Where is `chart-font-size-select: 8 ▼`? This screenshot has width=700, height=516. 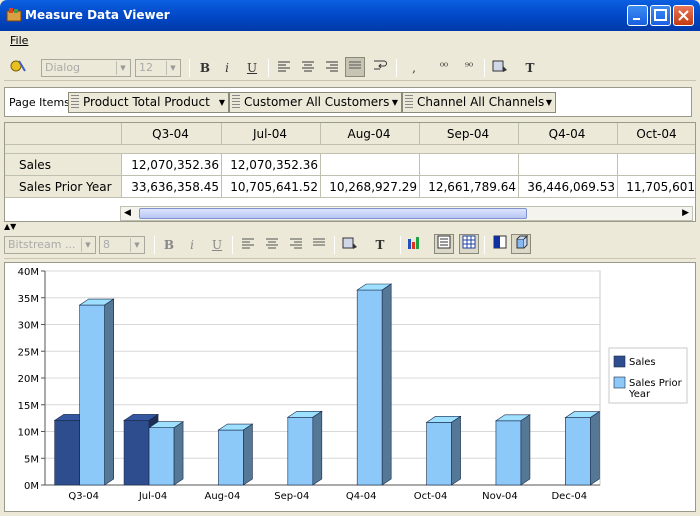 chart-font-size-select: 8 ▼ is located at coordinates (122, 245).